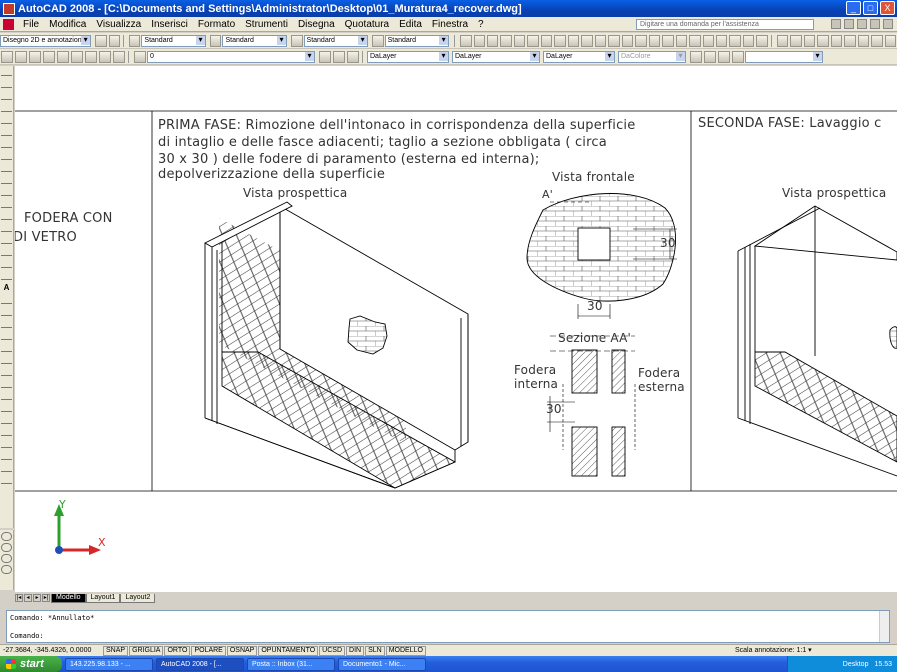 Image resolution: width=897 pixels, height=672 pixels. What do you see at coordinates (696, 56) in the screenshot?
I see `camera-icon` at bounding box center [696, 56].